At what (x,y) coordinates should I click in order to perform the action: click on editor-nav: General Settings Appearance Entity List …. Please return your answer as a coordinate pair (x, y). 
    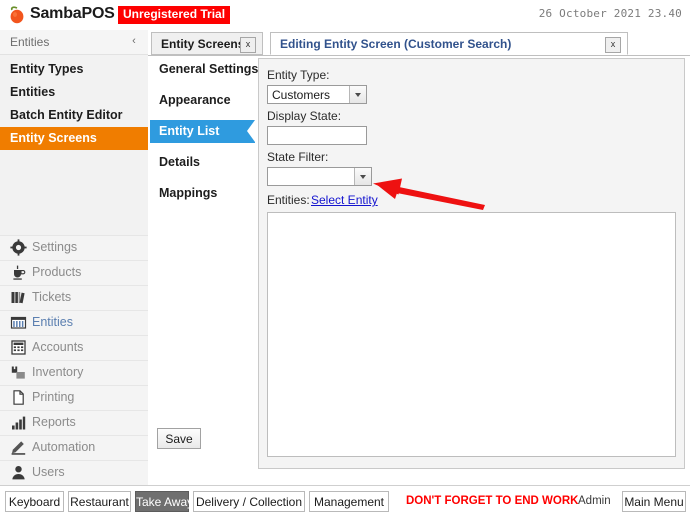
    Looking at the image, I should click on (204, 264).